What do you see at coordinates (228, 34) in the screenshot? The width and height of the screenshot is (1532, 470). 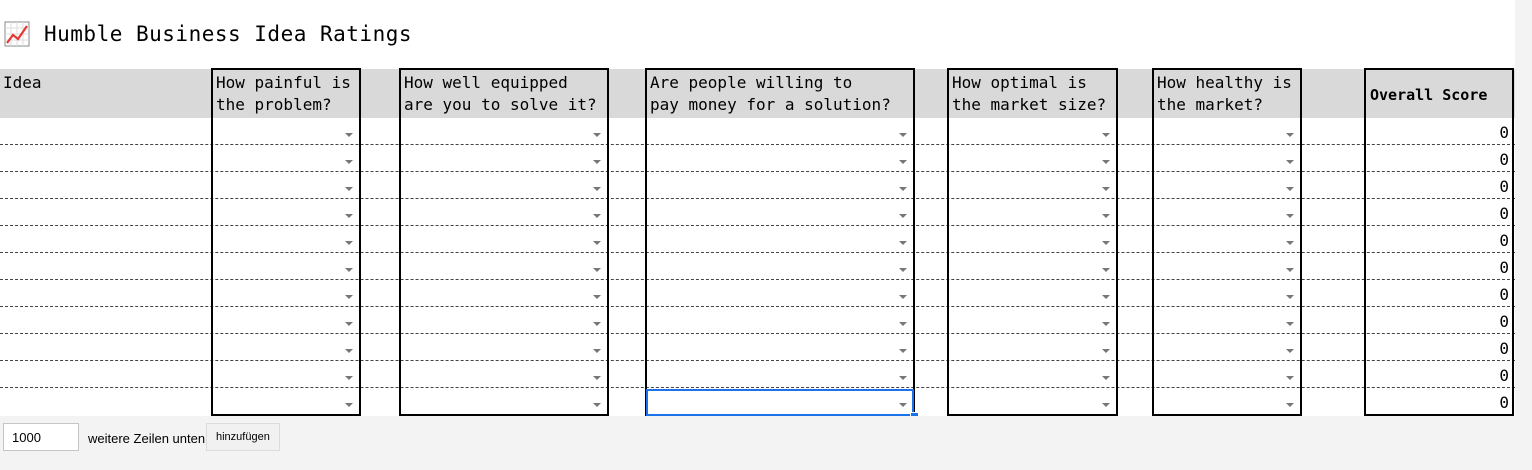 I see `title-text: Humble Business Idea Ratings` at bounding box center [228, 34].